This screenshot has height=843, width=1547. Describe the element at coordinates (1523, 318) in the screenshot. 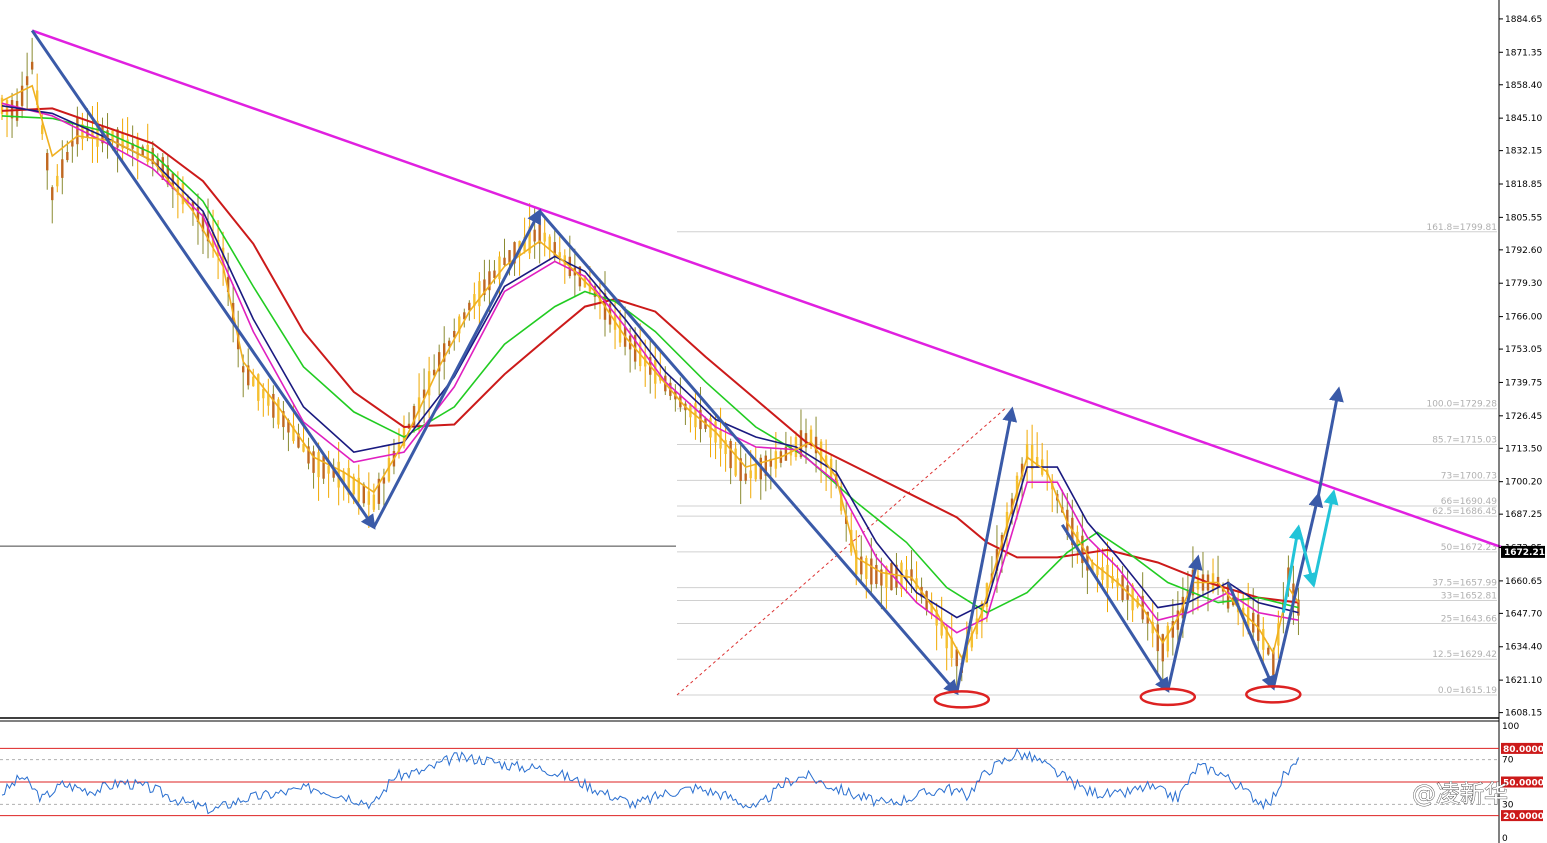

I see `price-tick-label-9: 1766.00` at that location.